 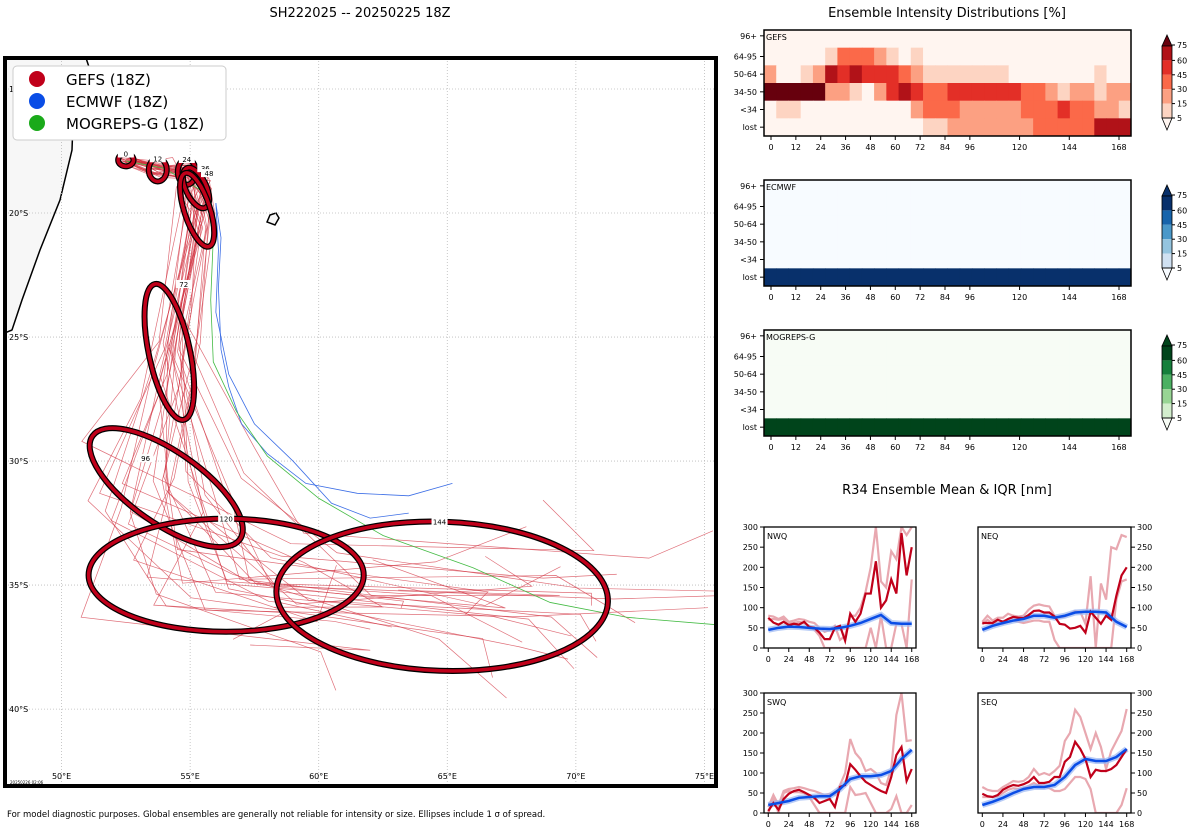 What do you see at coordinates (745, 374) in the screenshot?
I see `row-label: 50-64` at bounding box center [745, 374].